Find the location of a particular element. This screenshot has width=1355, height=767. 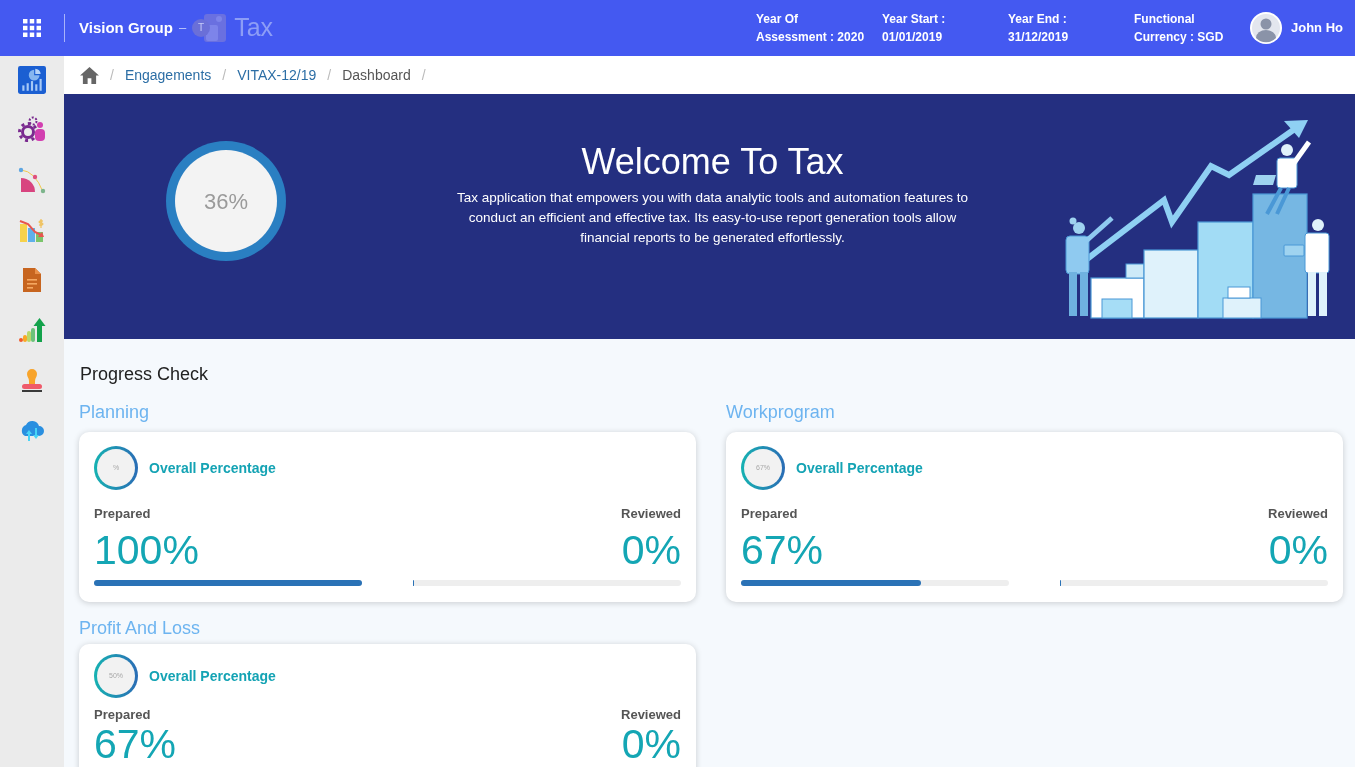

ring-percentage-text: 36% is located at coordinates (225, 201).